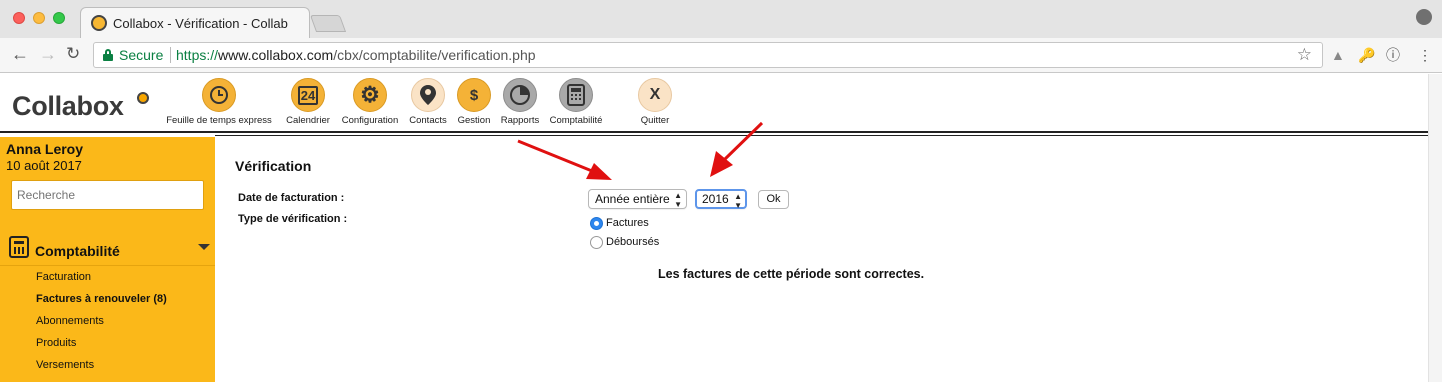 The height and width of the screenshot is (382, 1442). Describe the element at coordinates (308, 95) in the screenshot. I see `calendar-icon: 24` at that location.